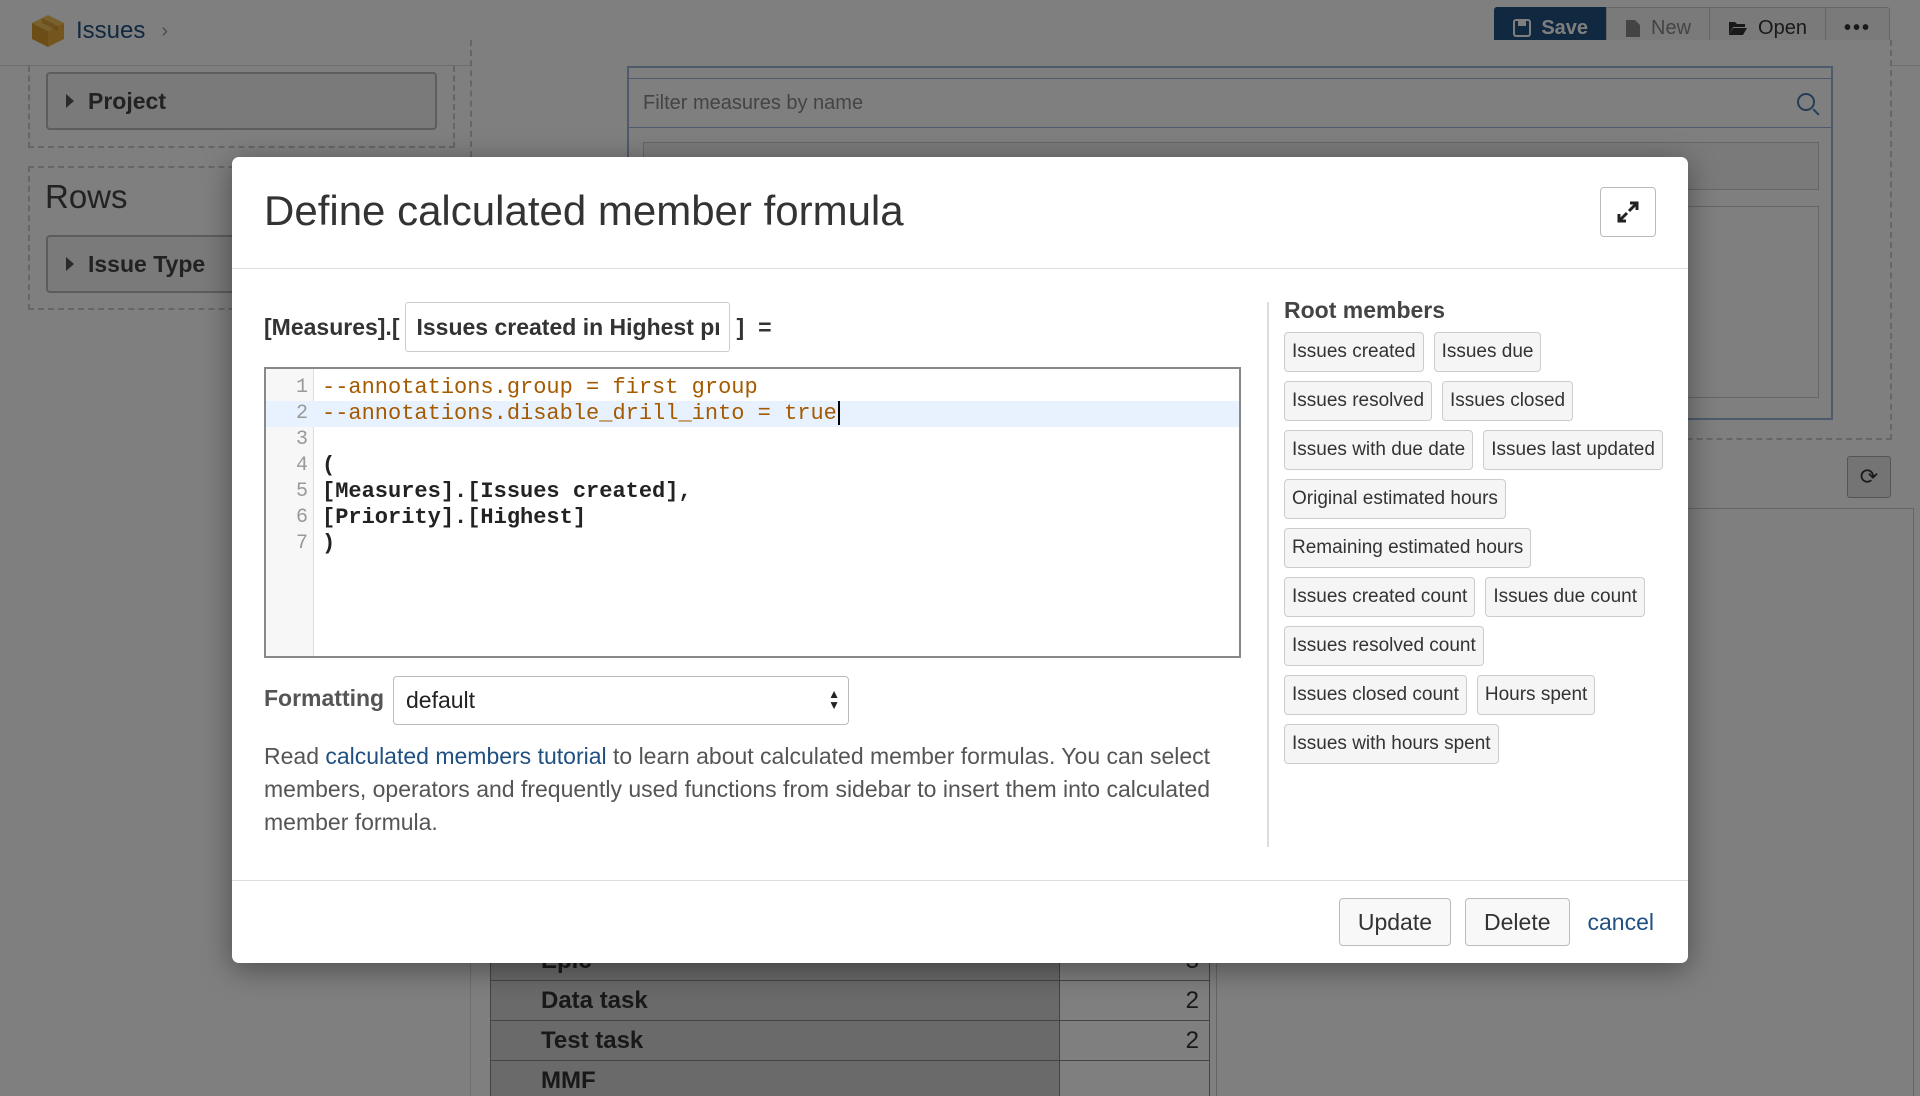  Describe the element at coordinates (838, 413) in the screenshot. I see `text-cursor` at that location.